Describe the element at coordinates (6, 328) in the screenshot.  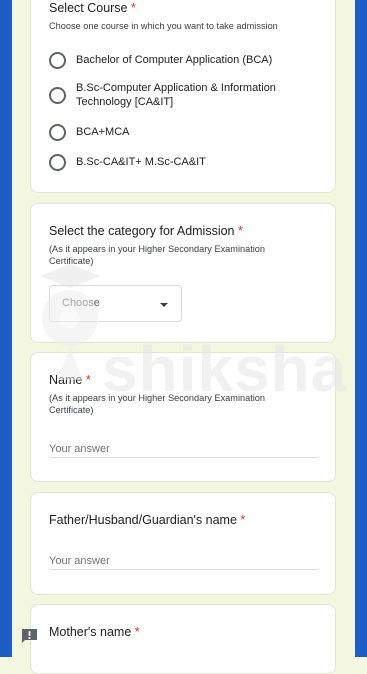
I see `left-blue-border` at that location.